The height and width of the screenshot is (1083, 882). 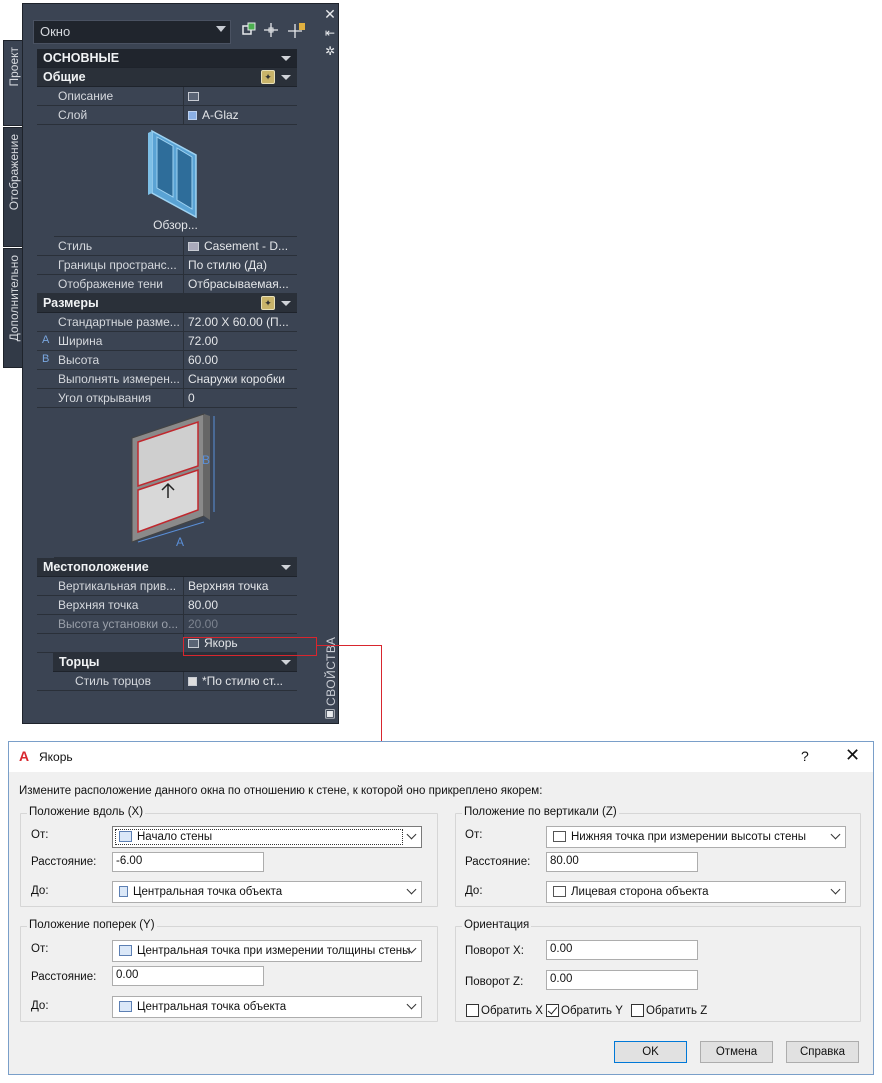 I want to click on prop-row-measure-to: Выполнять измерен... Снаружи коробки, so click(x=167, y=379).